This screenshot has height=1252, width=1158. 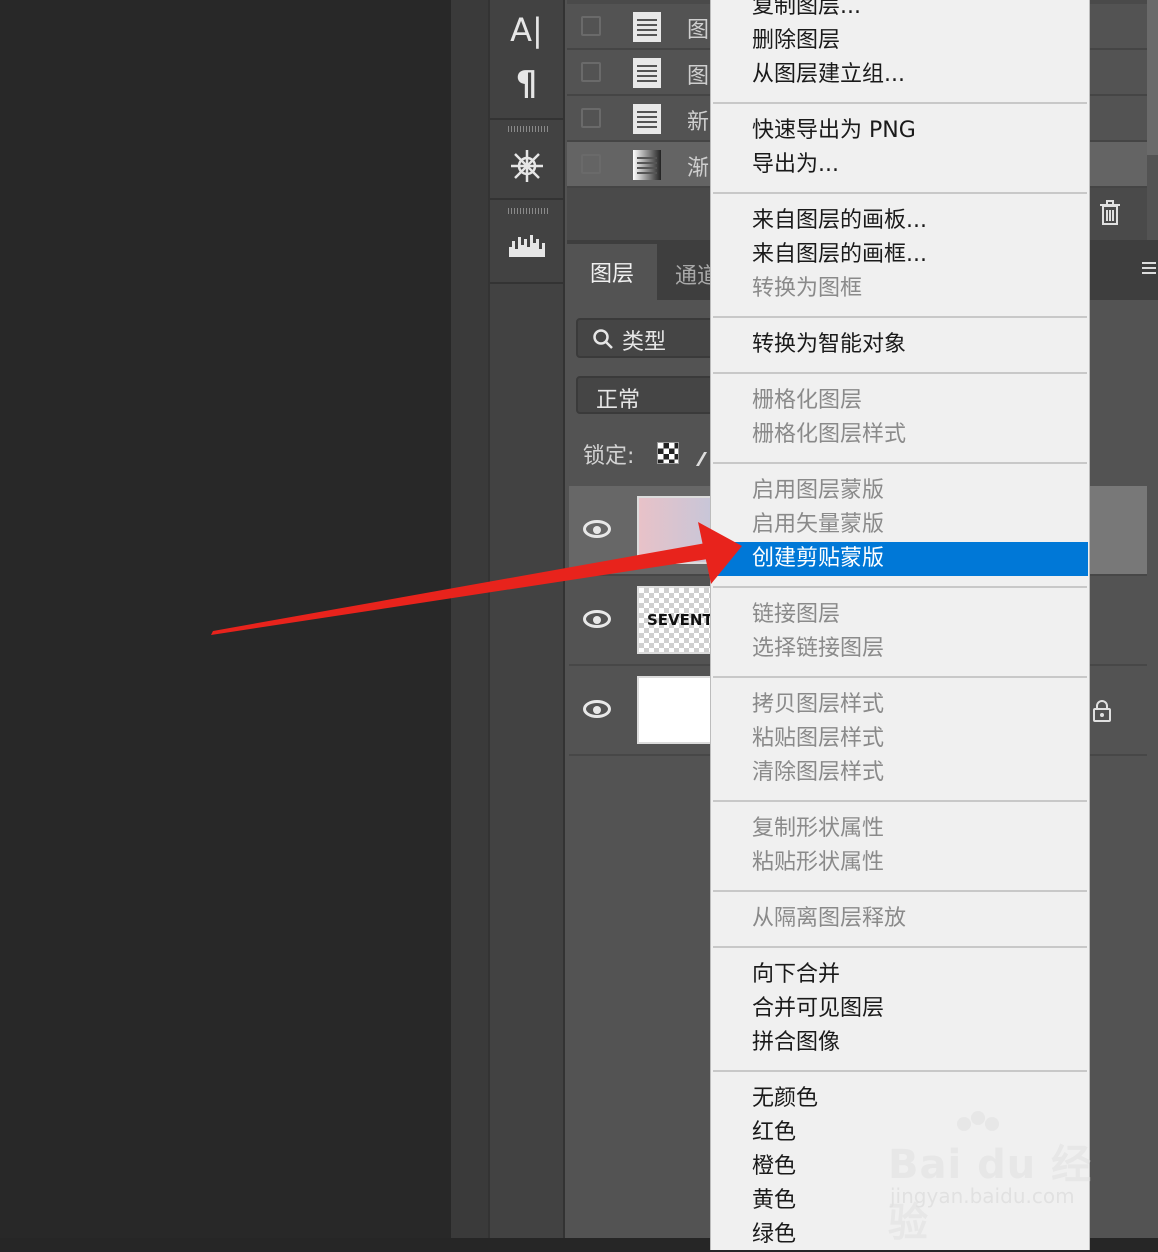 I want to click on lock-transparent-pixels-icon, so click(x=668, y=453).